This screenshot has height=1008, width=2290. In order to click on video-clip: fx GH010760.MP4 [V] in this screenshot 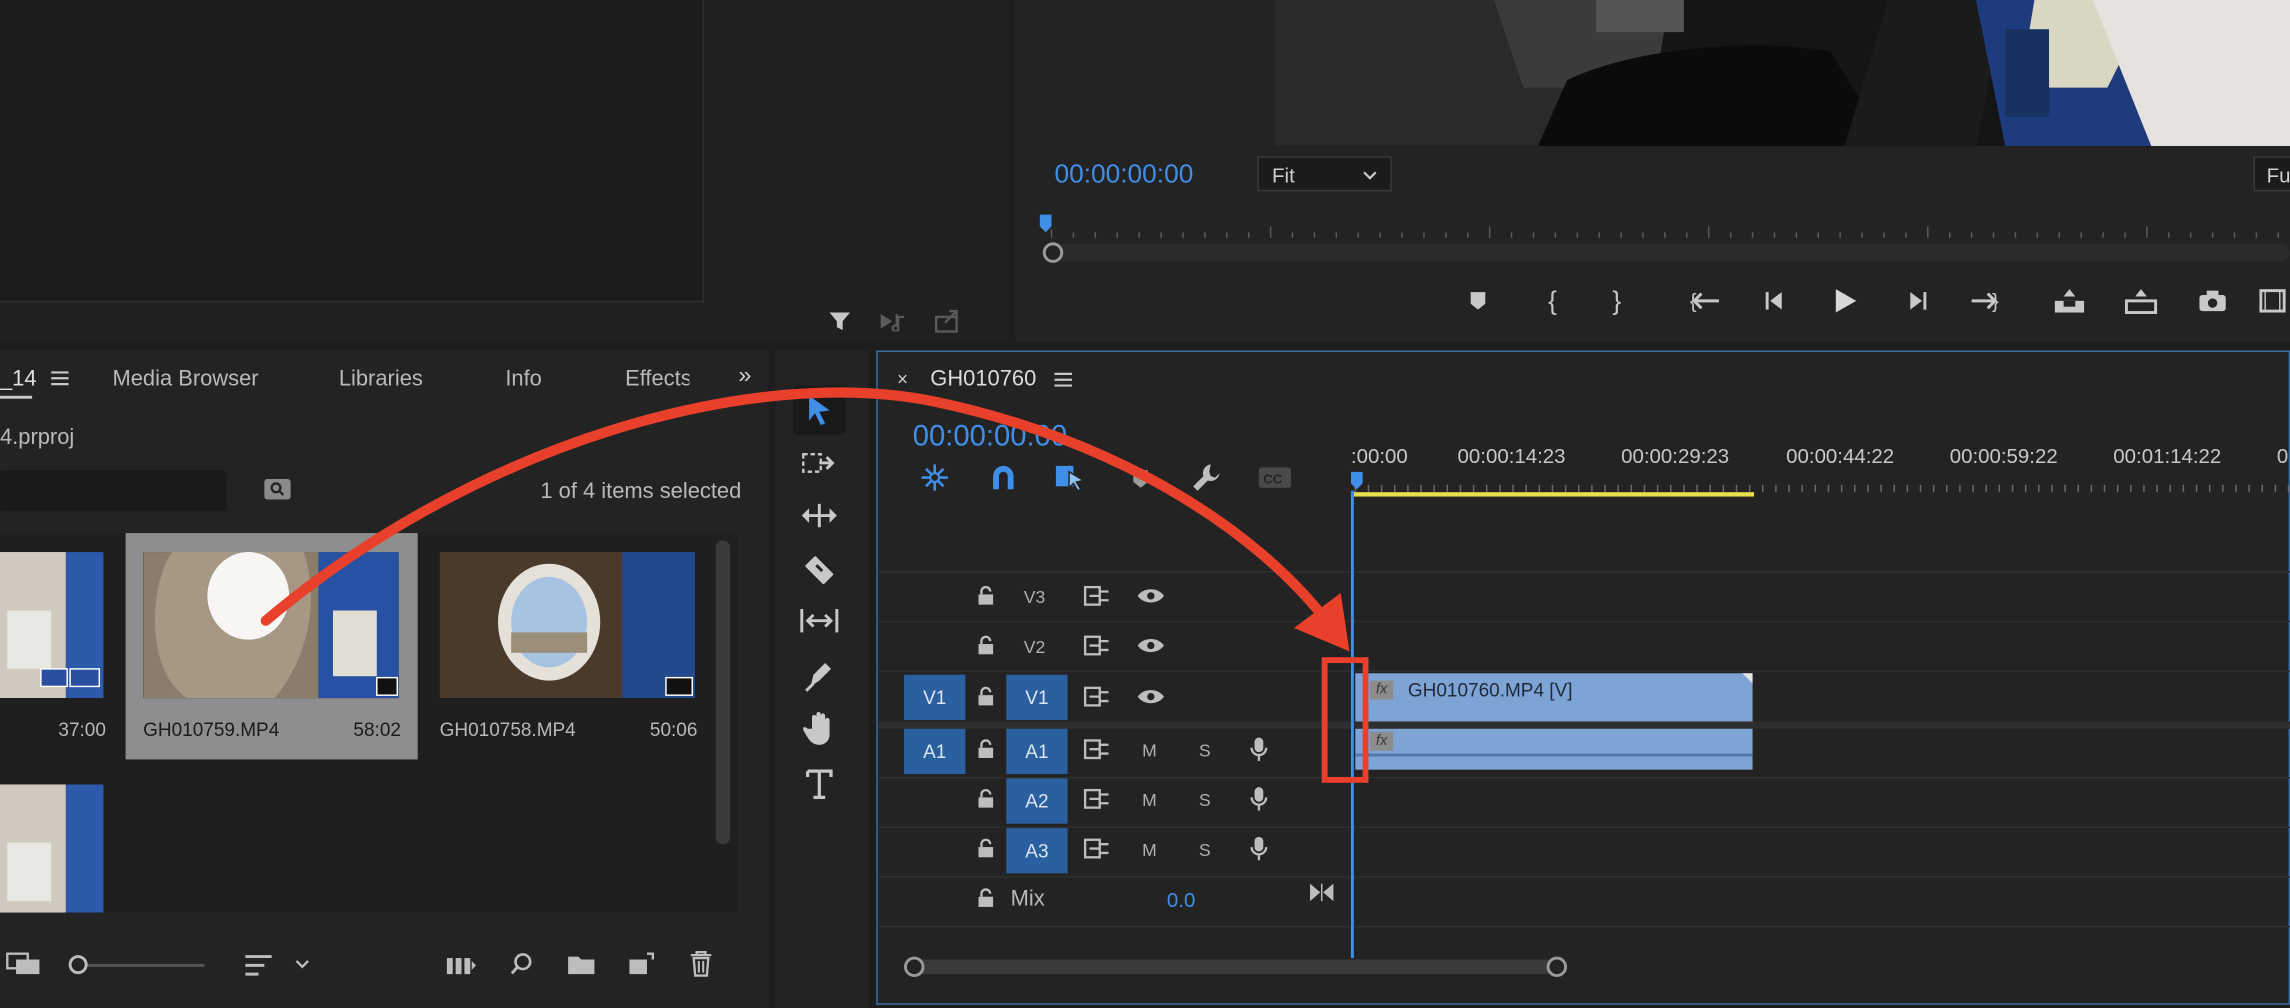, I will do `click(1554, 697)`.